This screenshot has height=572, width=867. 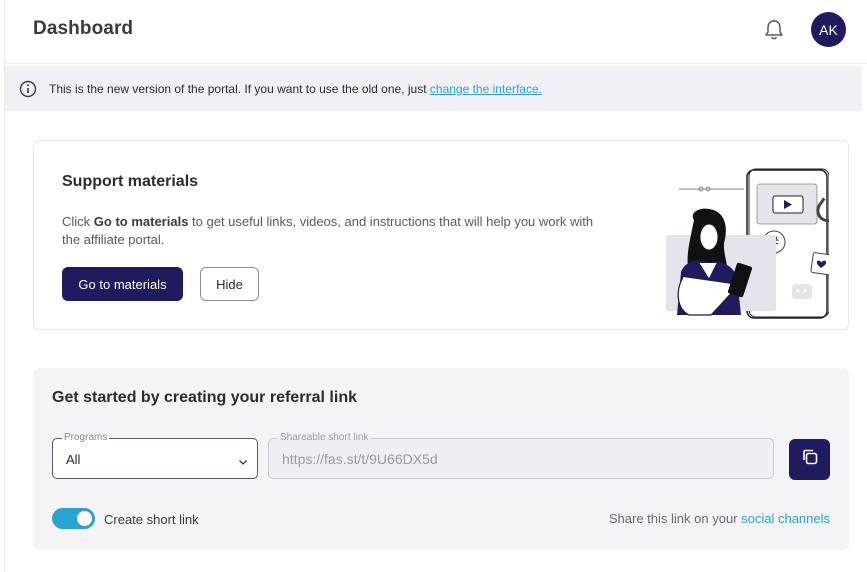 I want to click on user-avatar: AK, so click(x=828, y=29).